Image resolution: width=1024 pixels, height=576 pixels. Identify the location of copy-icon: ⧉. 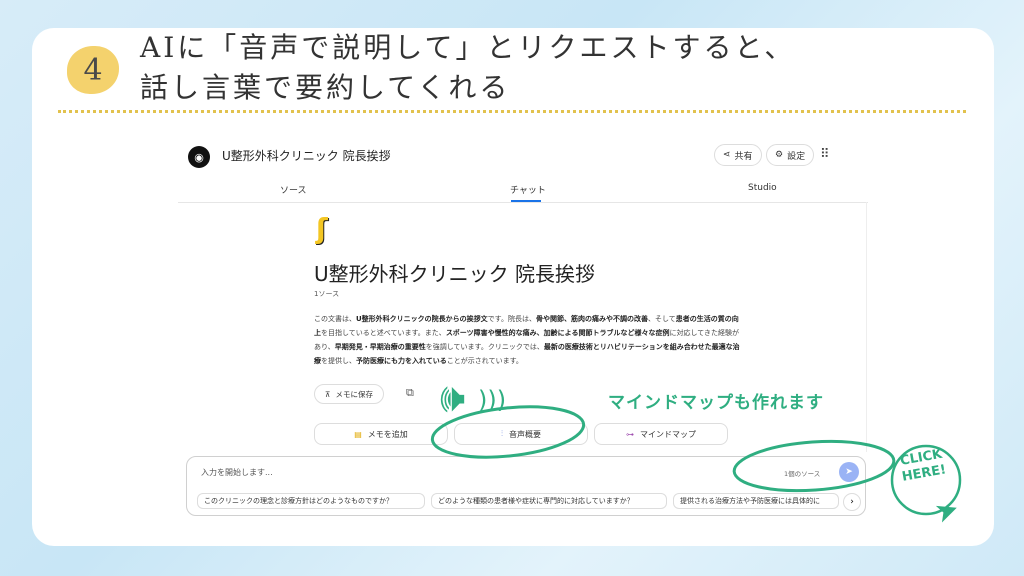
(410, 393).